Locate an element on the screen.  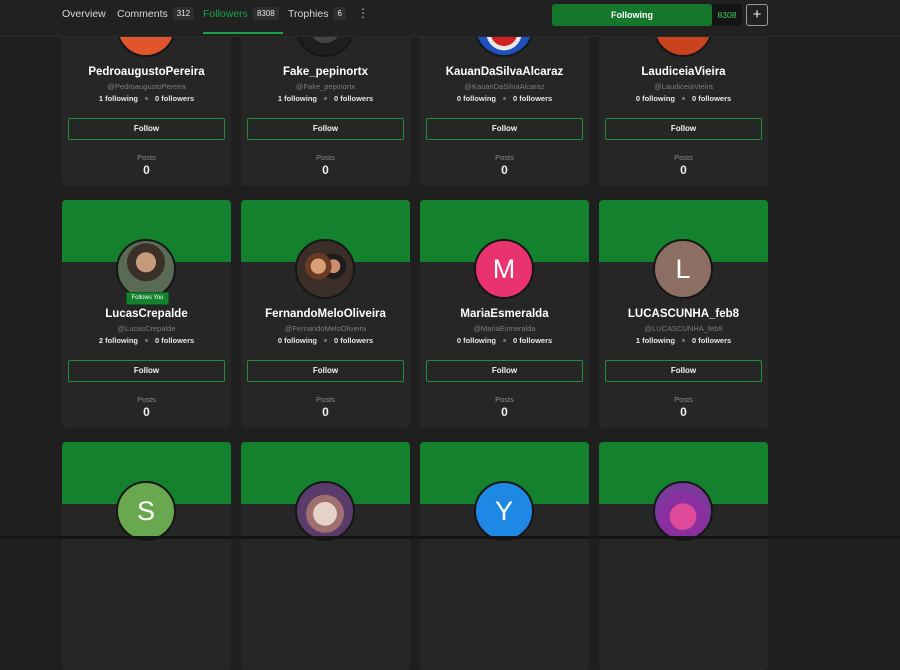
user-name: LucasCrepalde is located at coordinates (146, 314).